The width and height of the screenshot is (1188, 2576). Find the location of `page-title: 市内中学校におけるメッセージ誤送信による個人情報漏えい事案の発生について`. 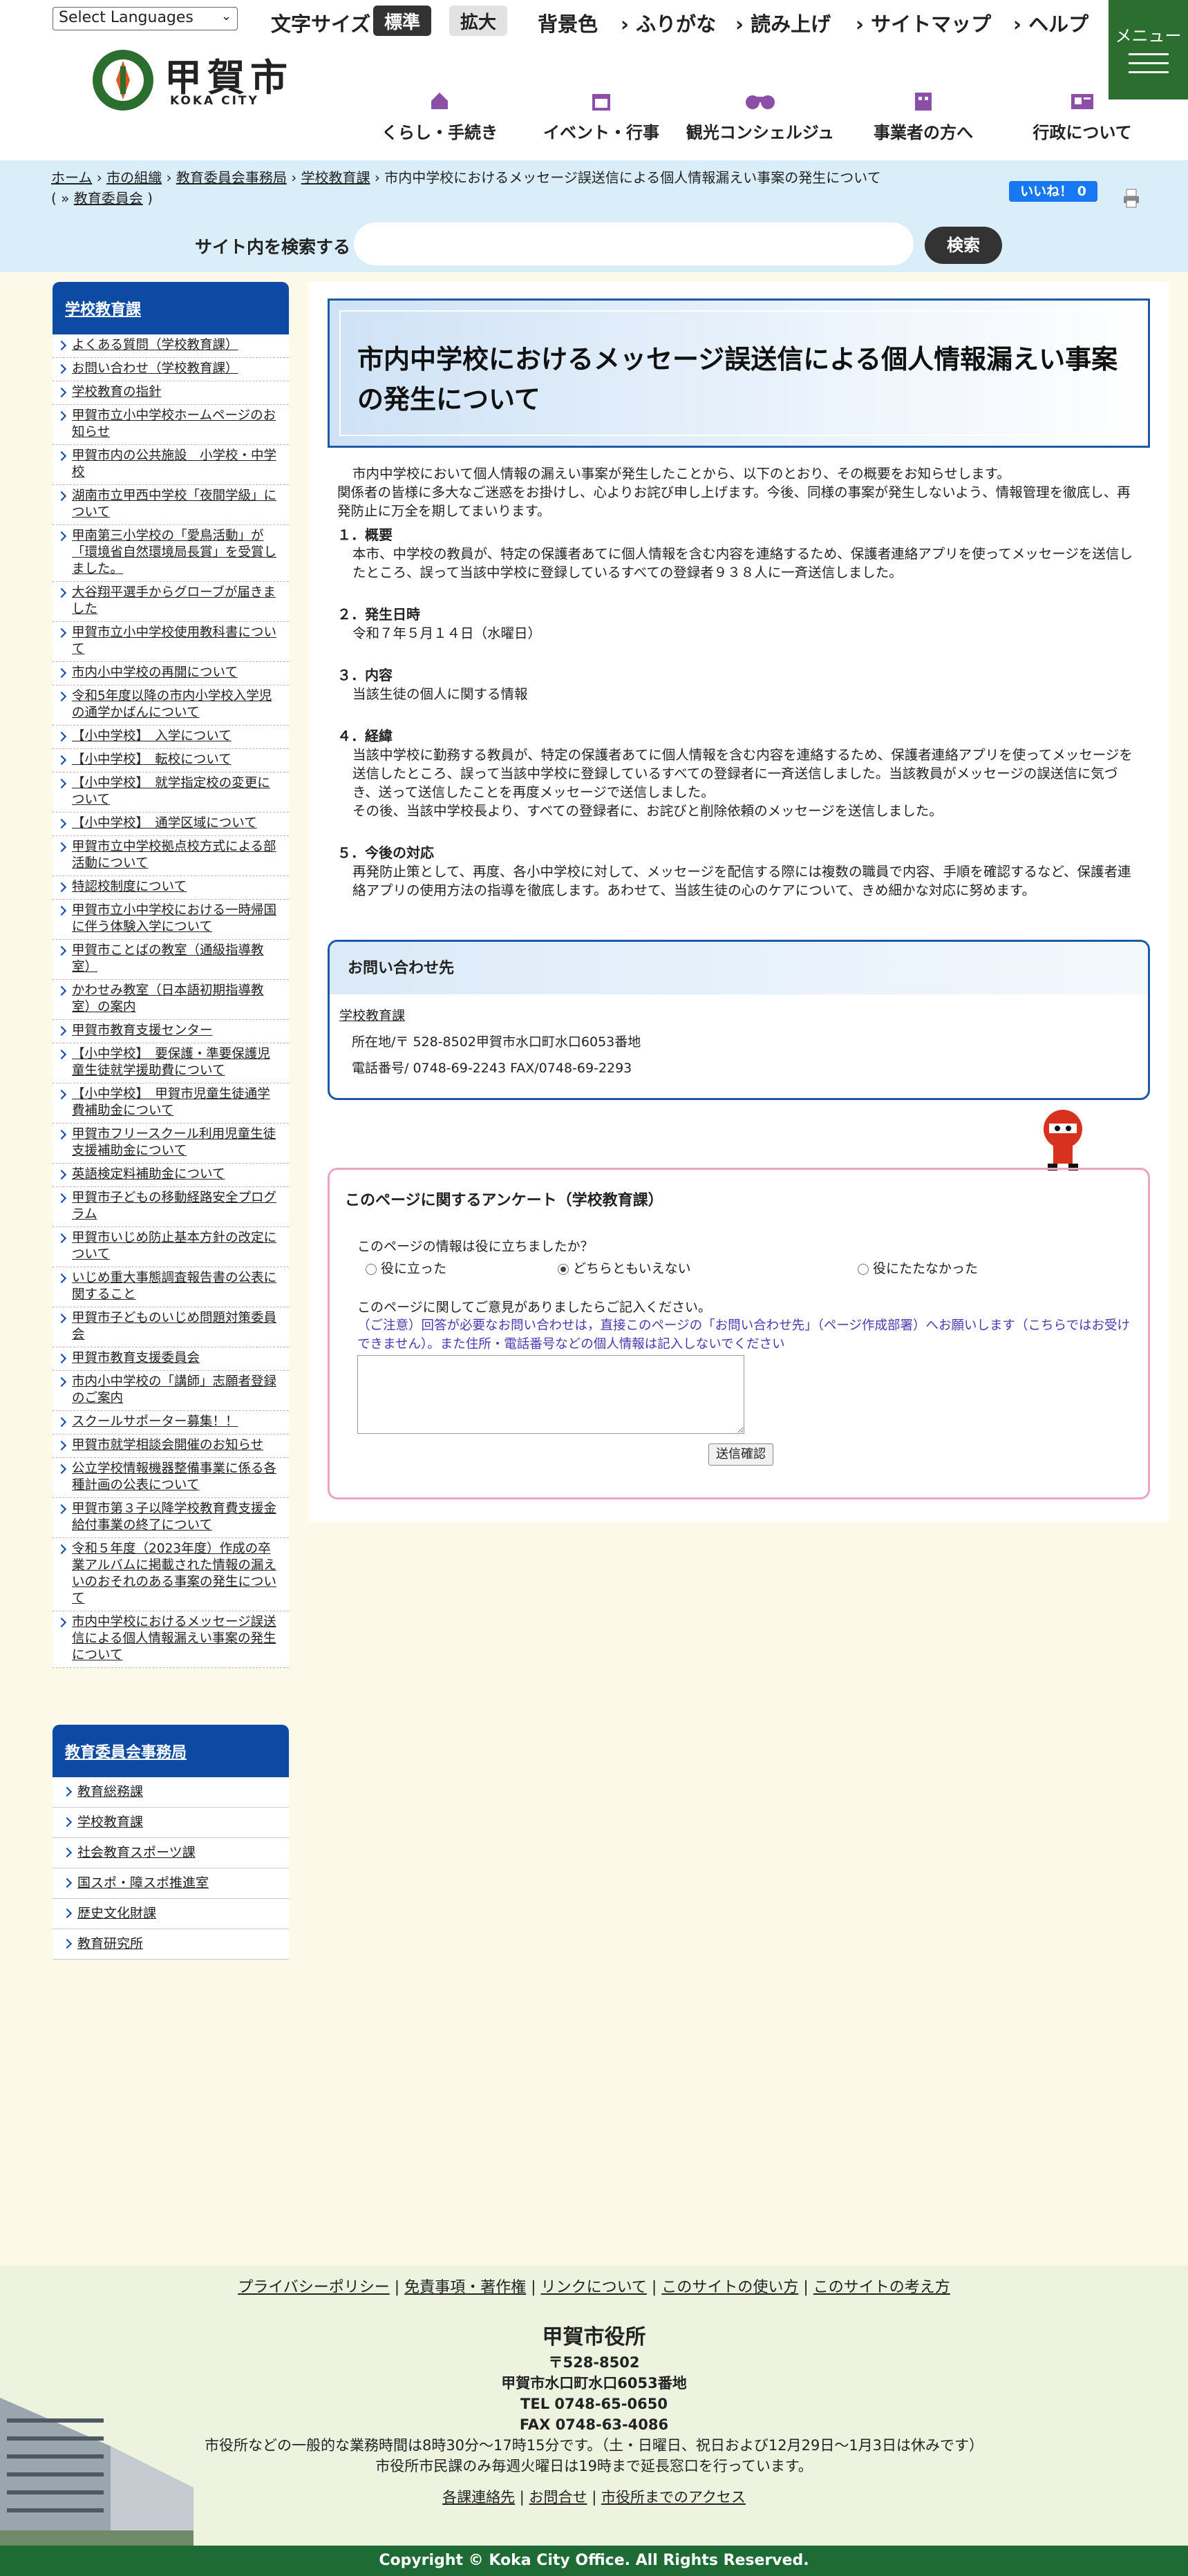

page-title: 市内中学校におけるメッセージ誤送信による個人情報漏えい事案の発生について is located at coordinates (737, 379).